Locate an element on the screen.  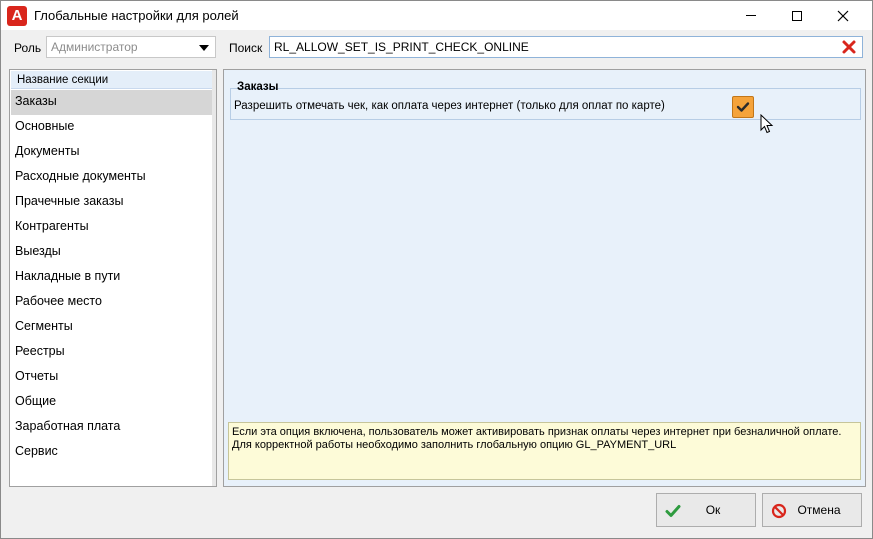
section-item-reports: Отчеты is located at coordinates (112, 377).